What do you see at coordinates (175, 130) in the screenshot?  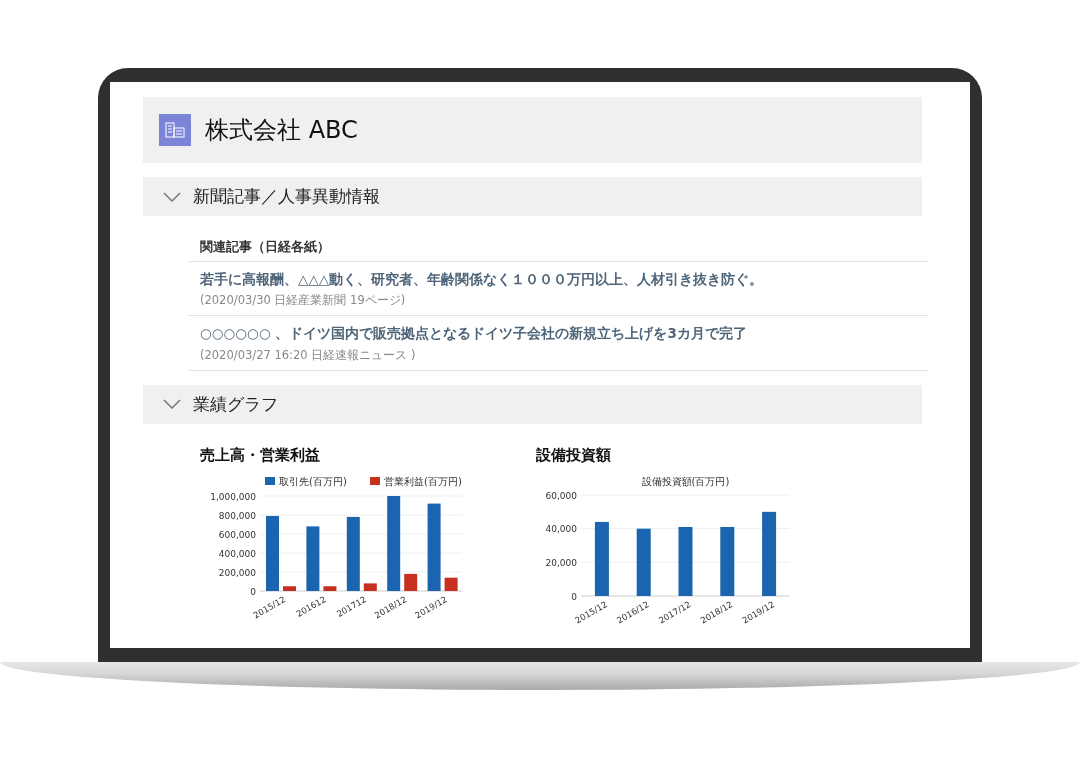 I see `building-icon` at bounding box center [175, 130].